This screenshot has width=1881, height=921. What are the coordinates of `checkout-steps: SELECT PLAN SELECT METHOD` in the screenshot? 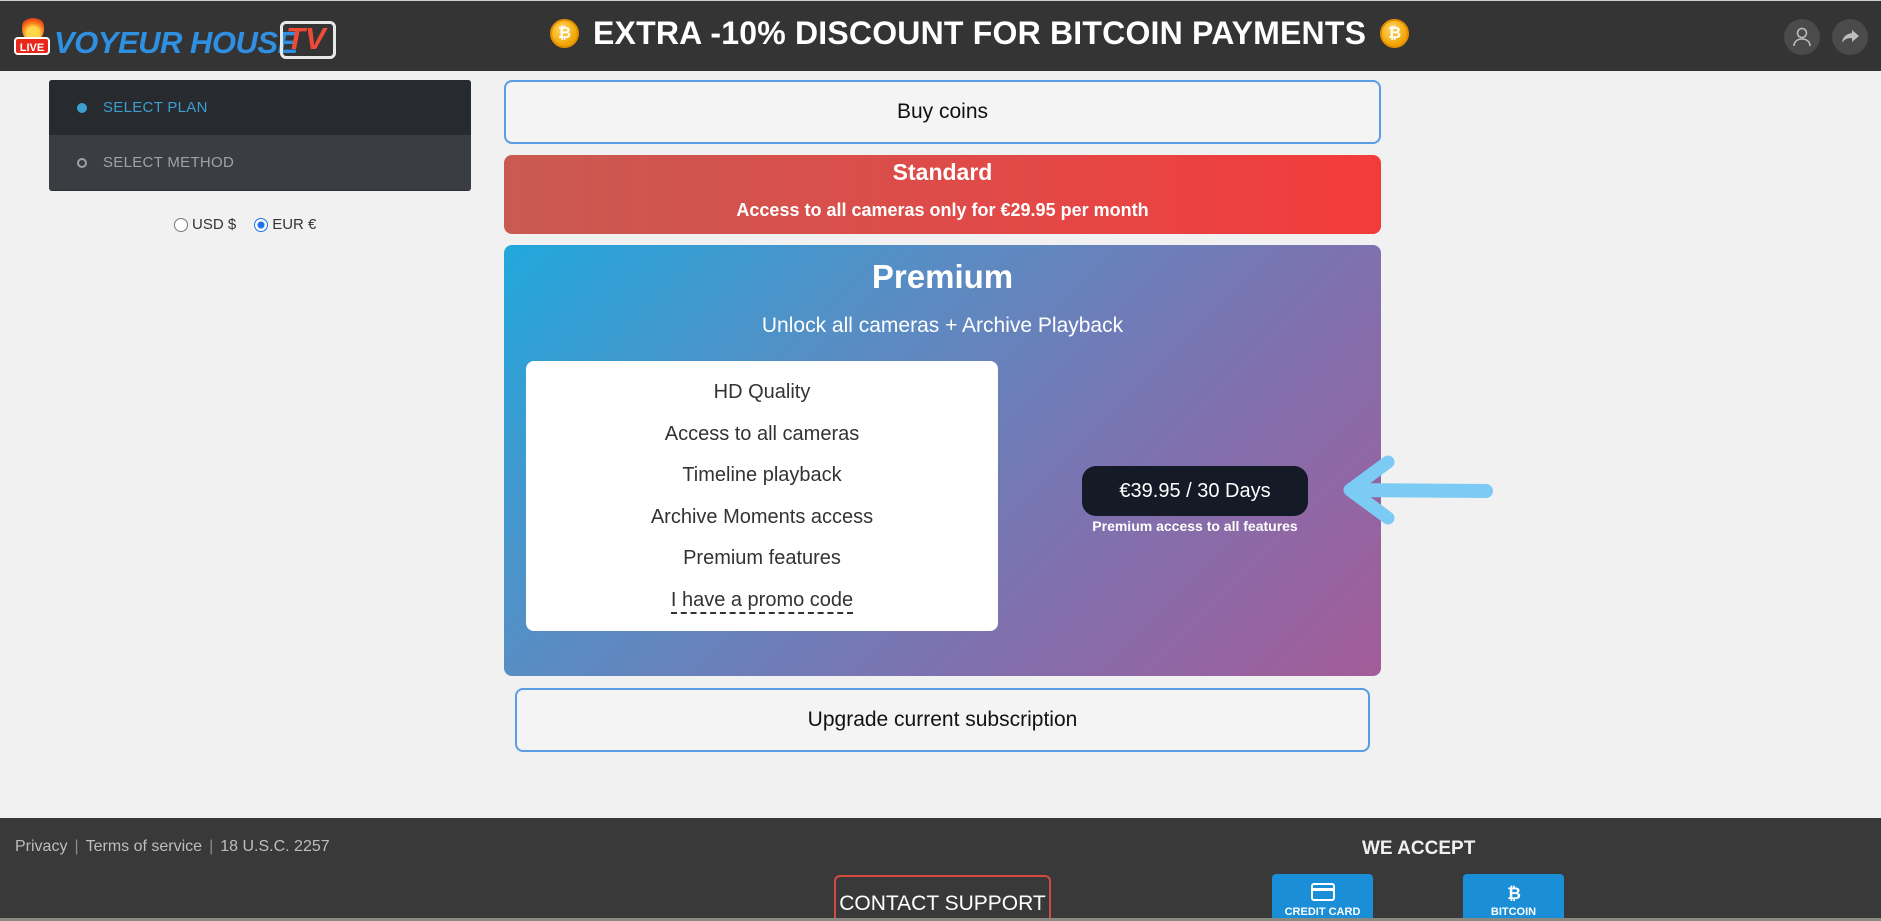 It's located at (260, 135).